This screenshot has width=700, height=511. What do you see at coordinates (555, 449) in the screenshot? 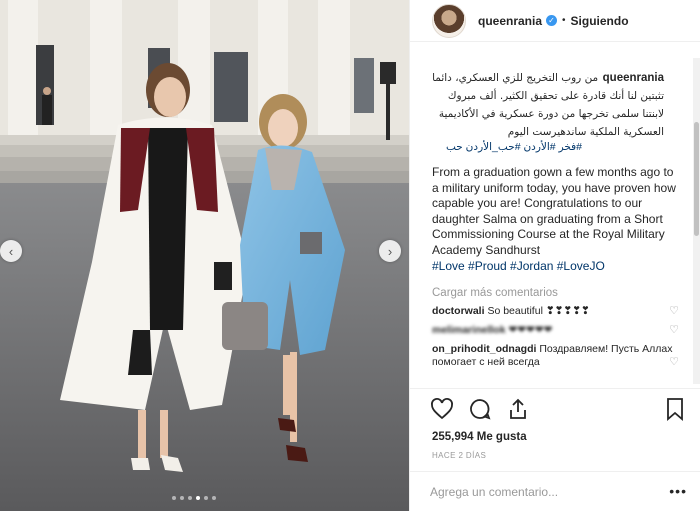
I see `post-actions: 255,994 Me gusta HACE 2 DÍAS •••` at bounding box center [555, 449].